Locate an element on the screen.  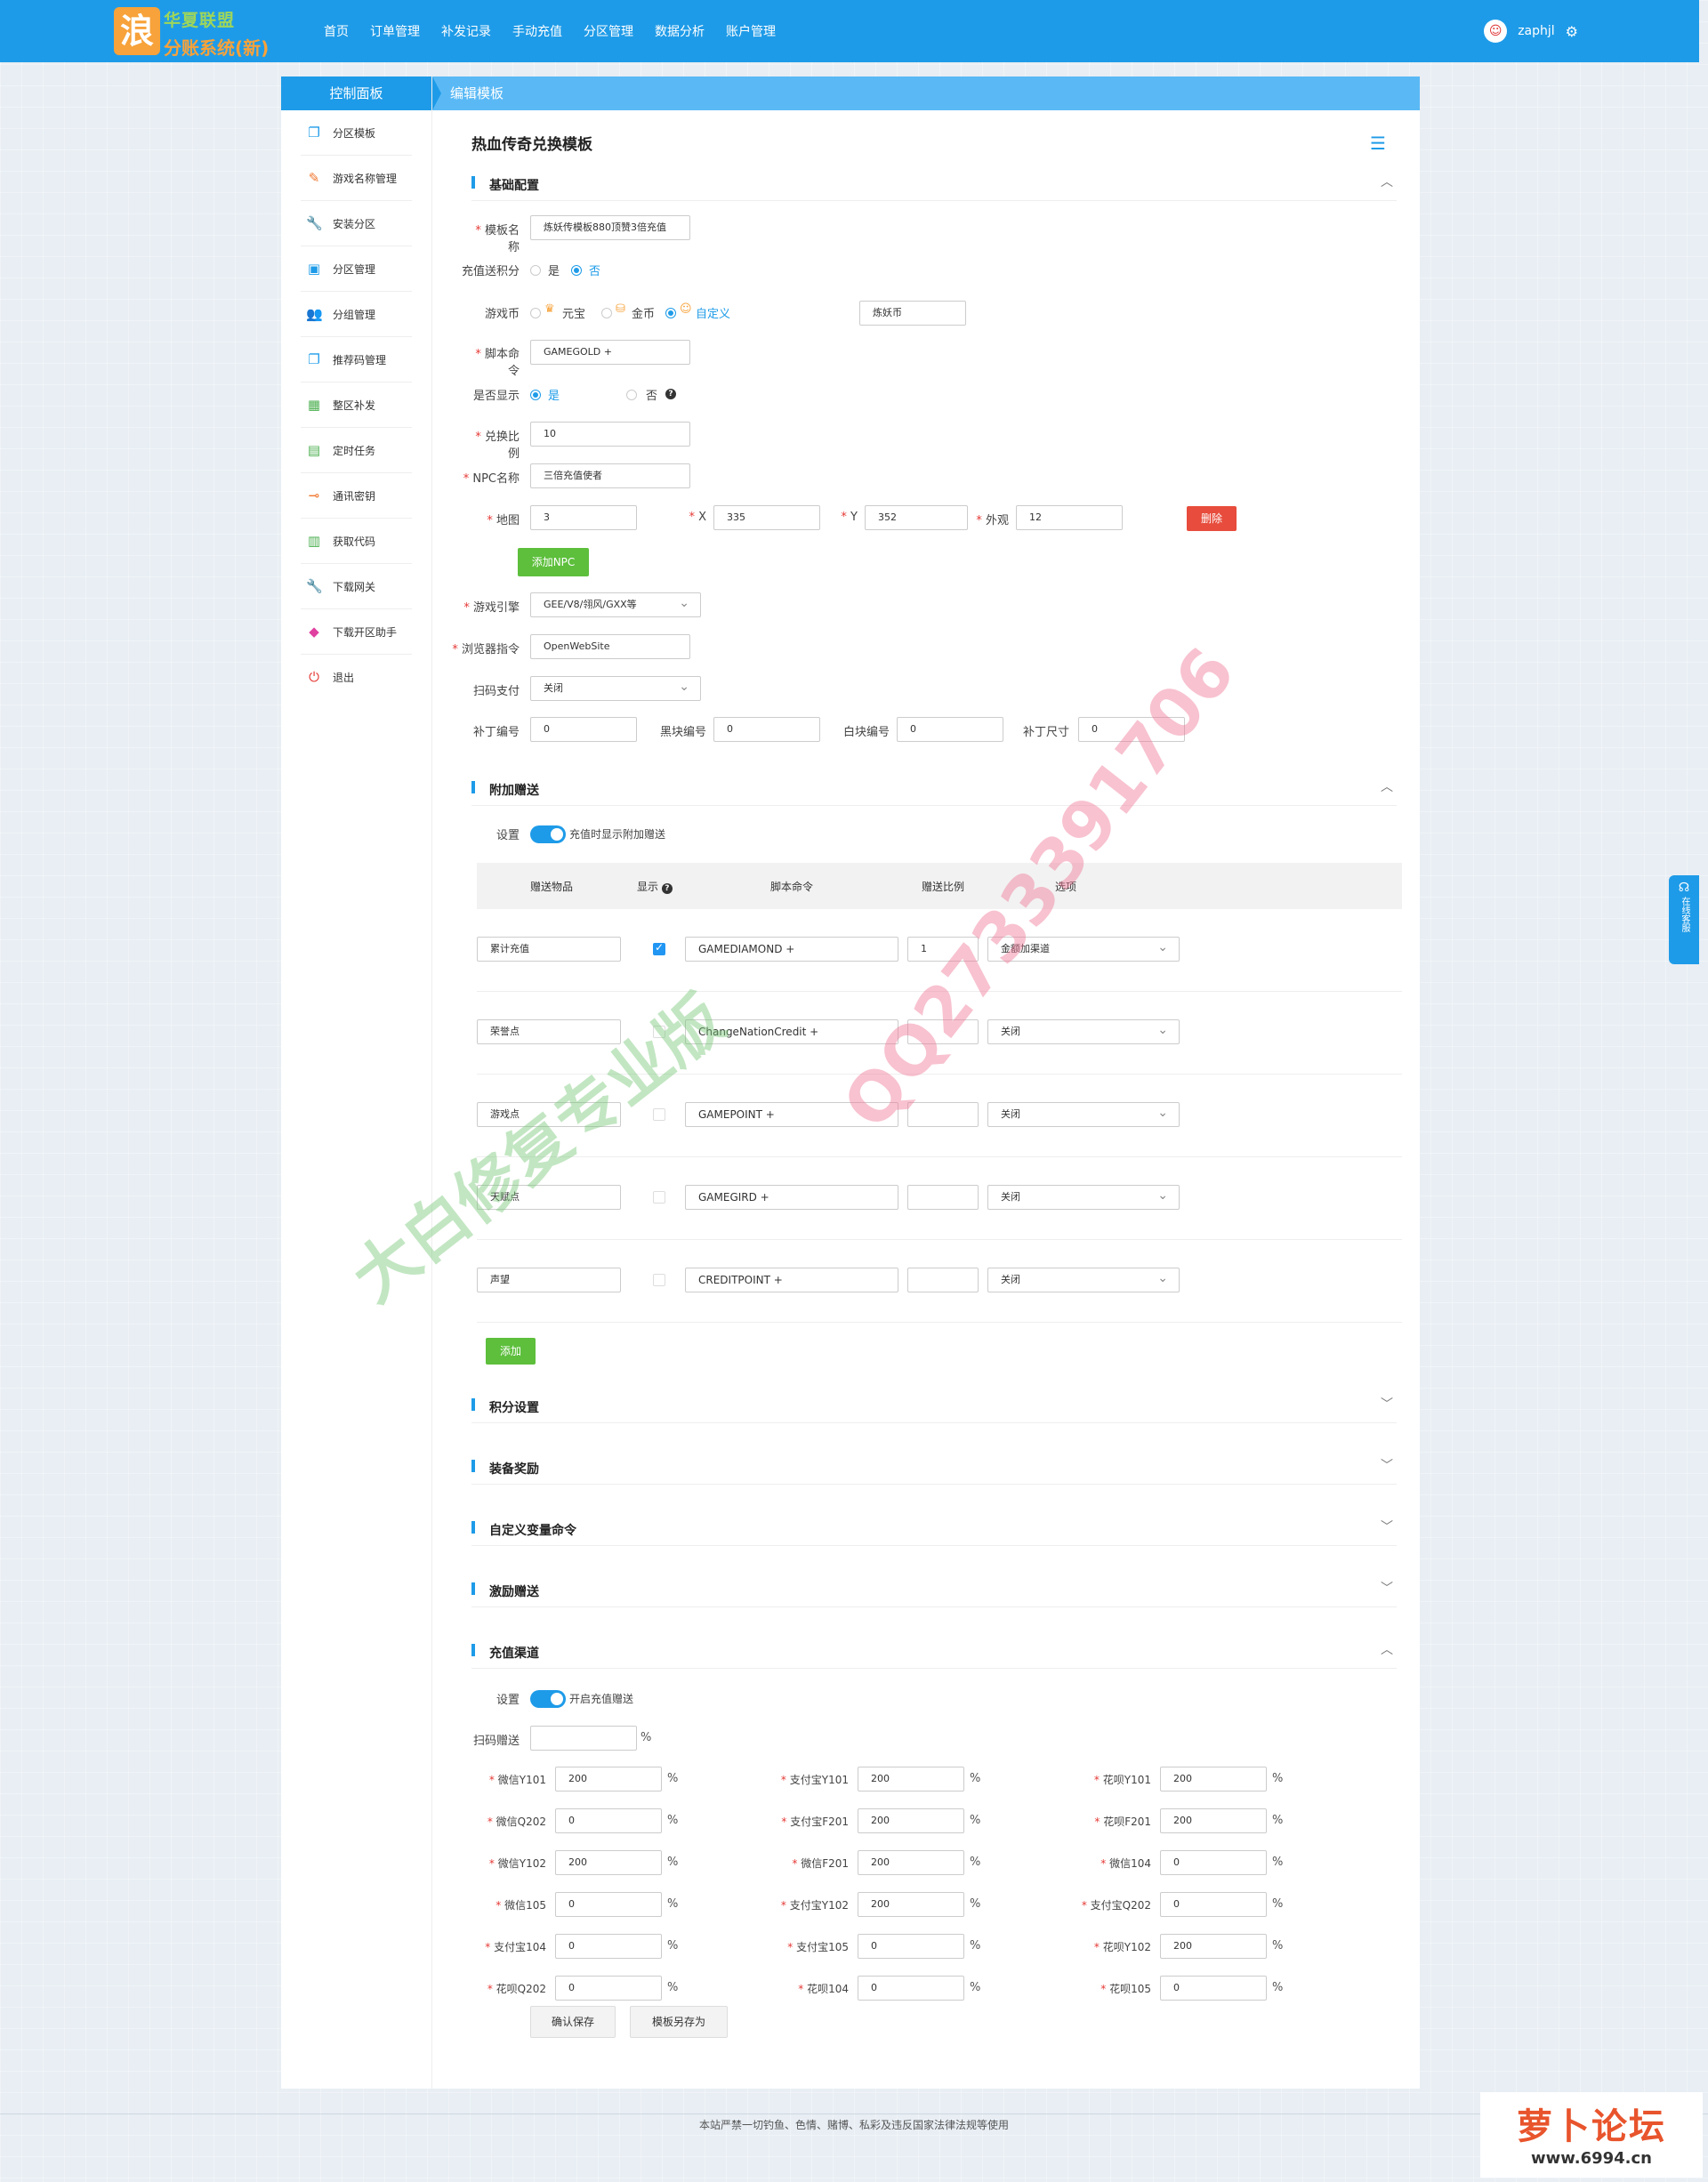
sidebar-item-logout: ⏻ 退出 is located at coordinates (356, 677).